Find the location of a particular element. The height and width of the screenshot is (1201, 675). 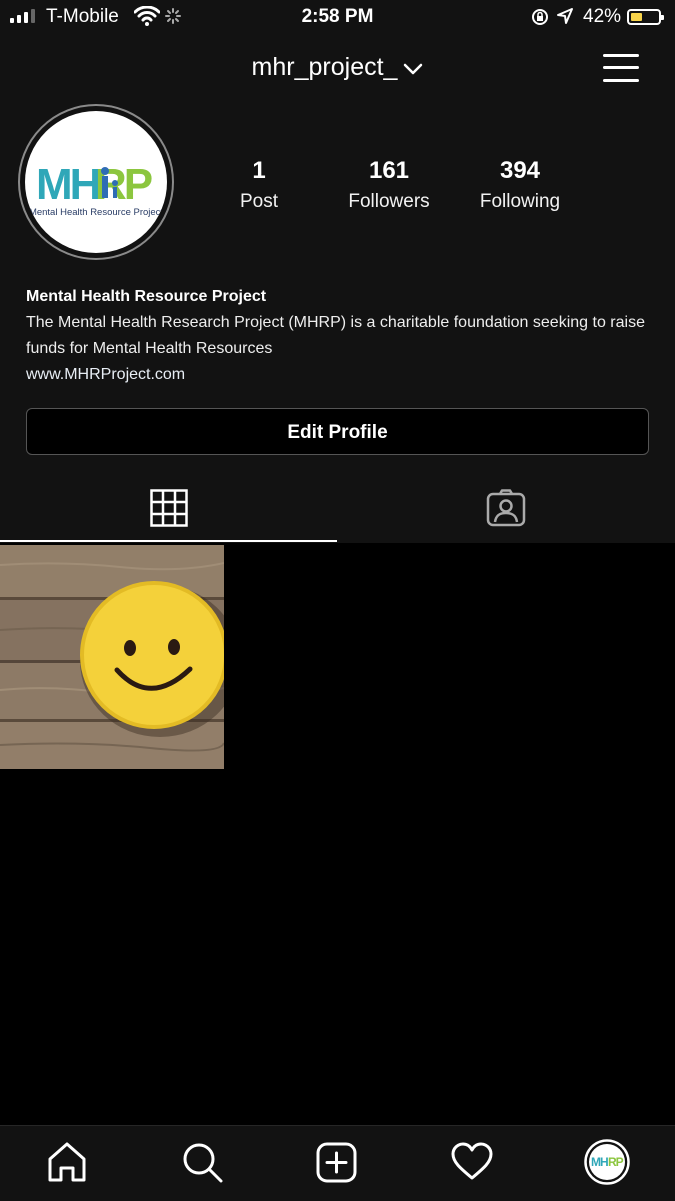

status-bar: T-Mobile 2:58 PM 42% is located at coordinates (337, 18).